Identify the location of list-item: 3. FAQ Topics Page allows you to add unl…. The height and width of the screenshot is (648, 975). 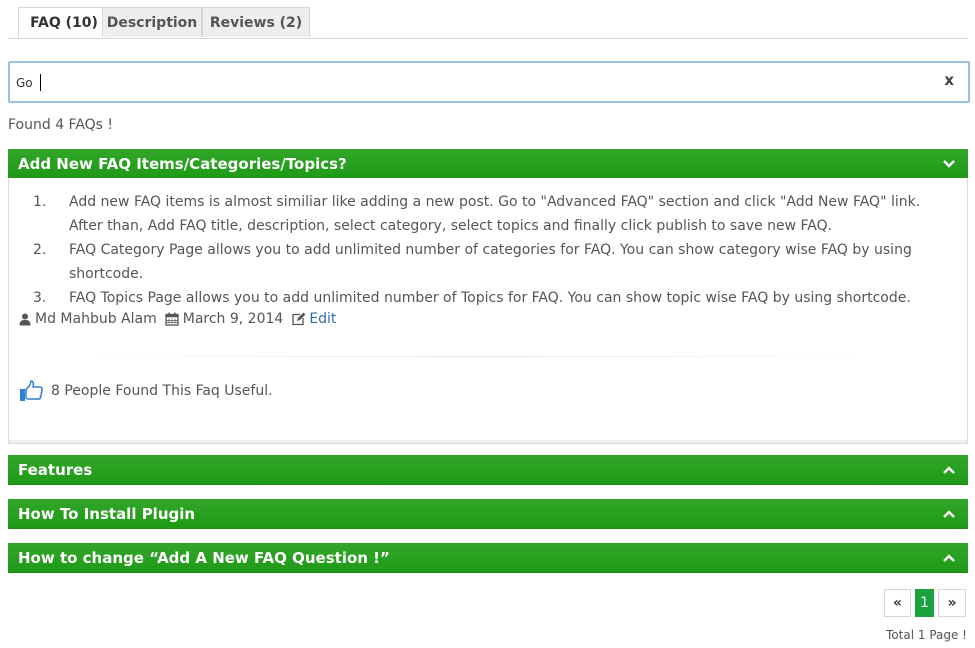
(479, 298).